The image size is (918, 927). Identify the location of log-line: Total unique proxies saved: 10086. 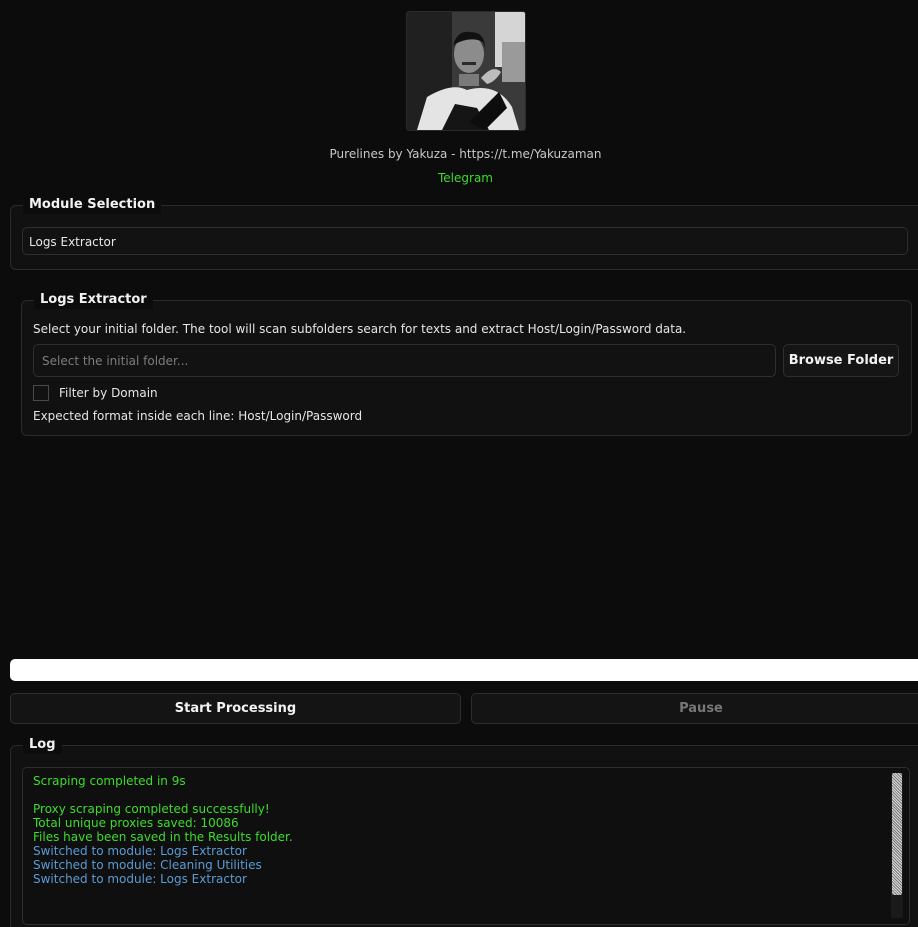
(136, 823).